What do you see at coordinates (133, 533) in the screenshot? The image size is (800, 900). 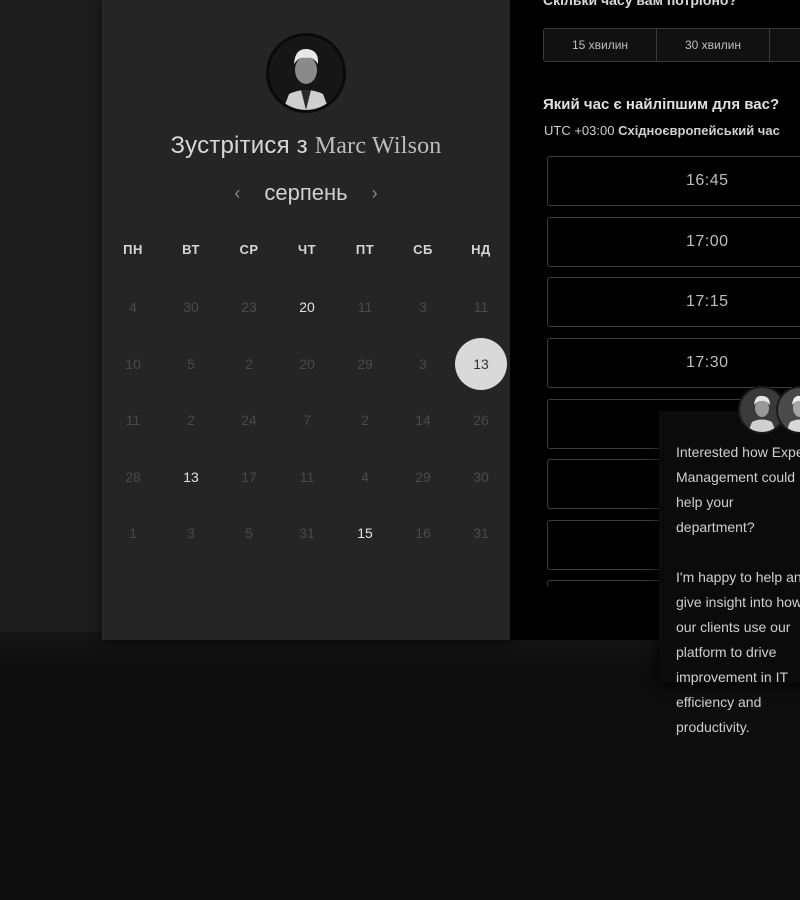 I see `calendar-day: 1` at bounding box center [133, 533].